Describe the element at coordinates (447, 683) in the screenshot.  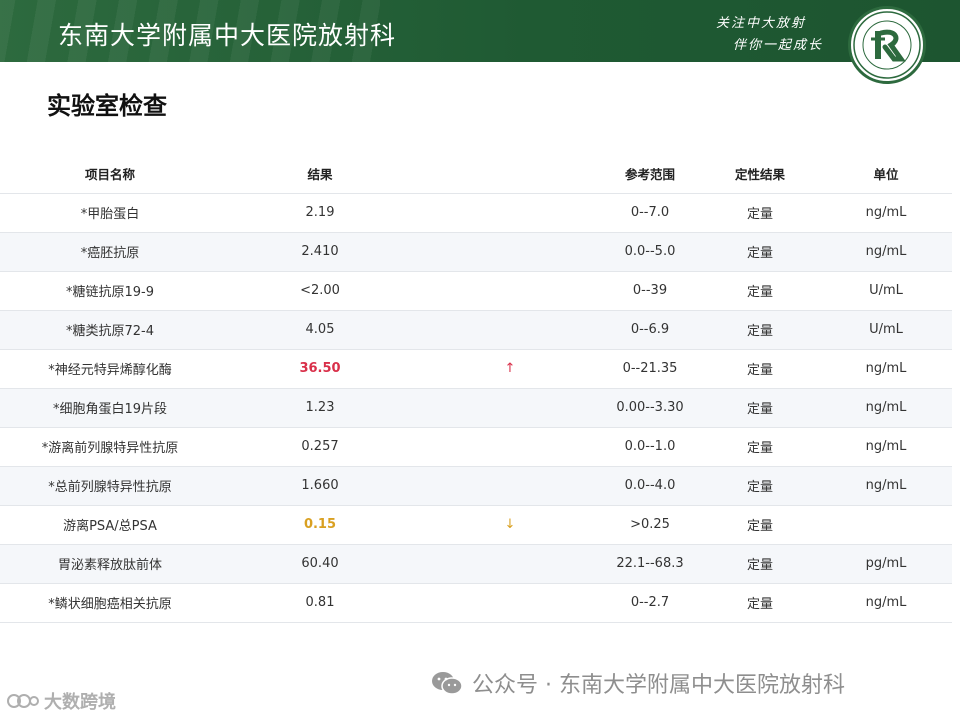
I see `wechat-icon` at that location.